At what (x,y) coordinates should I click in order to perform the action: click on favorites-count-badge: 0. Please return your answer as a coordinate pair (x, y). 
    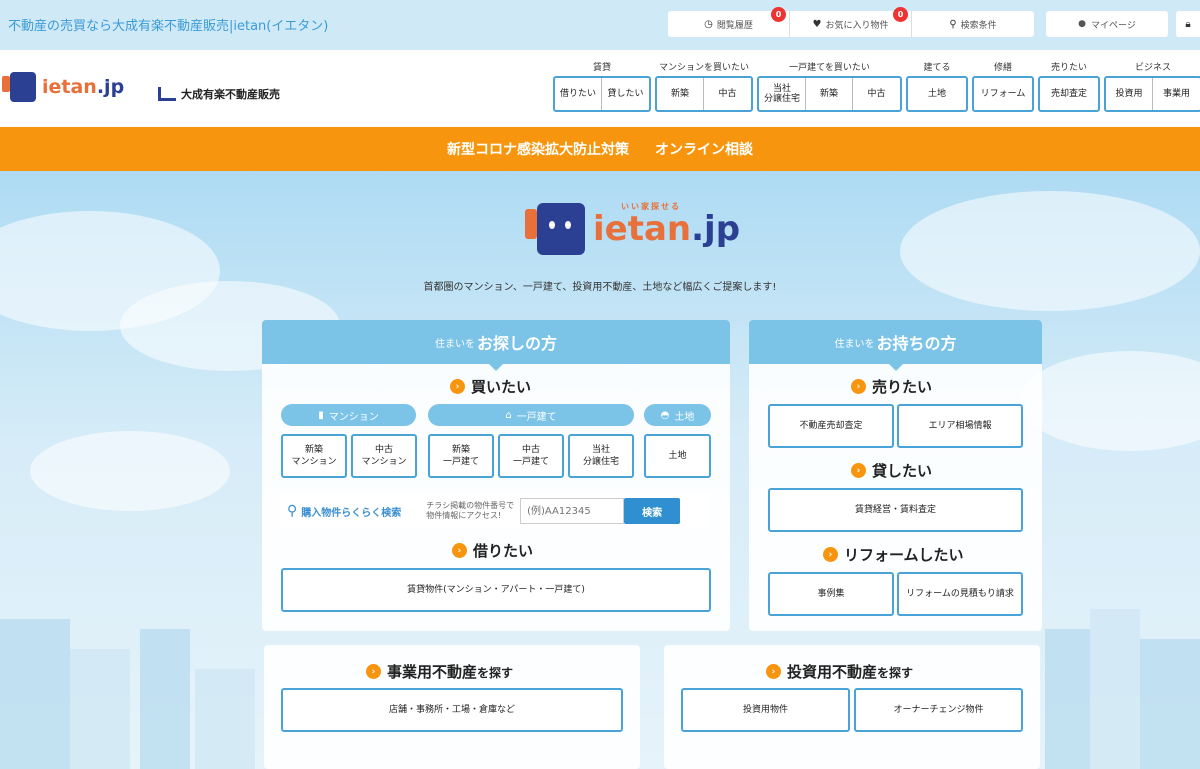
    Looking at the image, I should click on (900, 14).